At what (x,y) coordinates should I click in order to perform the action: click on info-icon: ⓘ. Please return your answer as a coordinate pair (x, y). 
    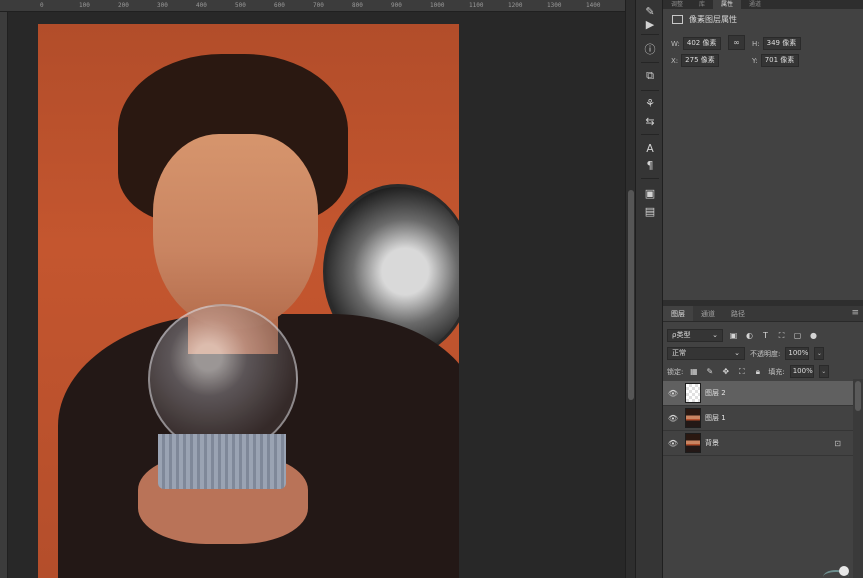
    Looking at the image, I should click on (650, 49).